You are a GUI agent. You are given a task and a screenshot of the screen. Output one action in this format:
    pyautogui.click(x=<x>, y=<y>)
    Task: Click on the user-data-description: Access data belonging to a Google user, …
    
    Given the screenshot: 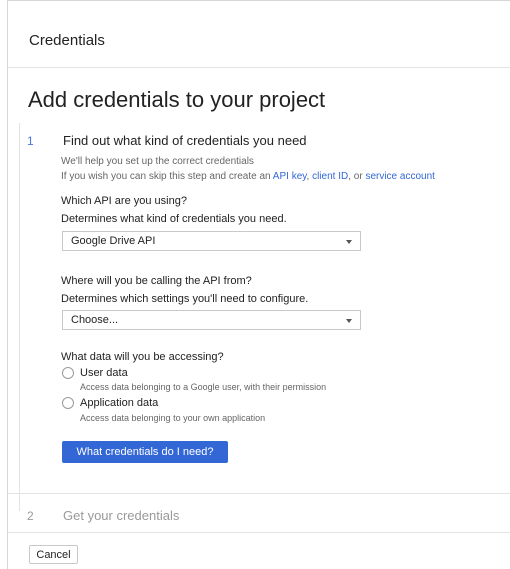 What is the action you would take?
    pyautogui.click(x=203, y=387)
    